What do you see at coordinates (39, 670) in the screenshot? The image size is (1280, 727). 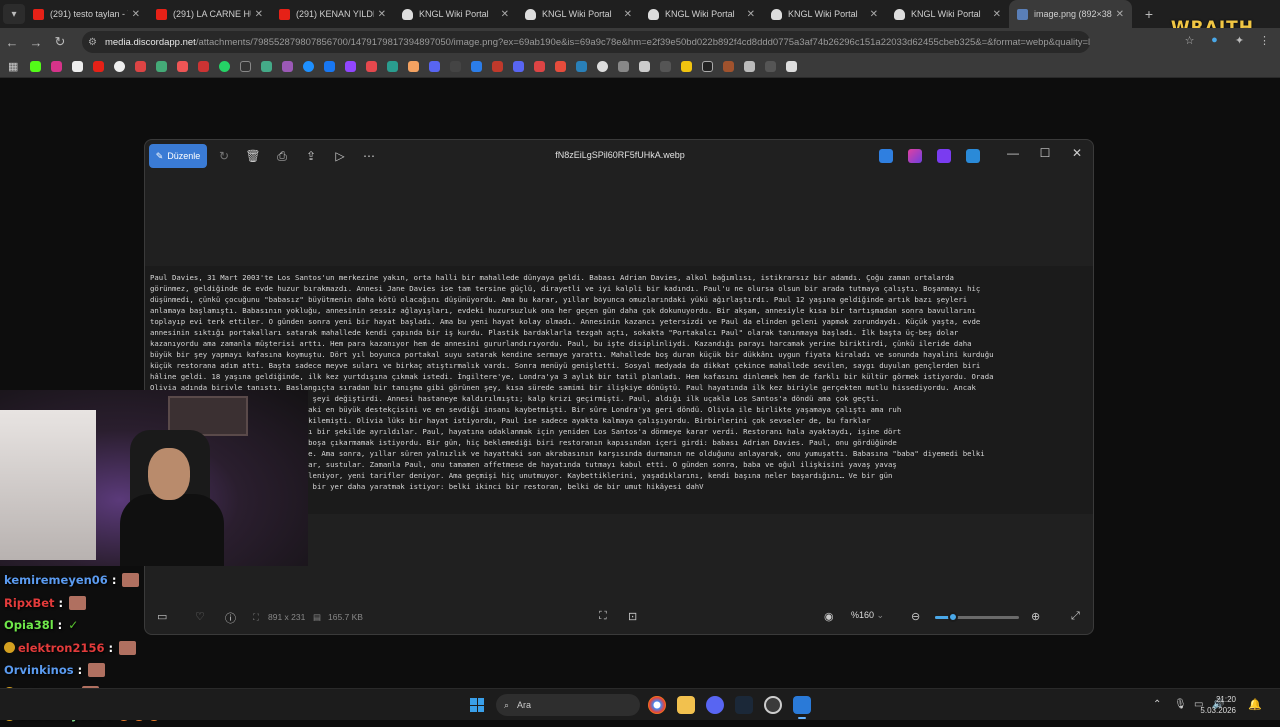 I see `chat-username: Orvinkinos` at bounding box center [39, 670].